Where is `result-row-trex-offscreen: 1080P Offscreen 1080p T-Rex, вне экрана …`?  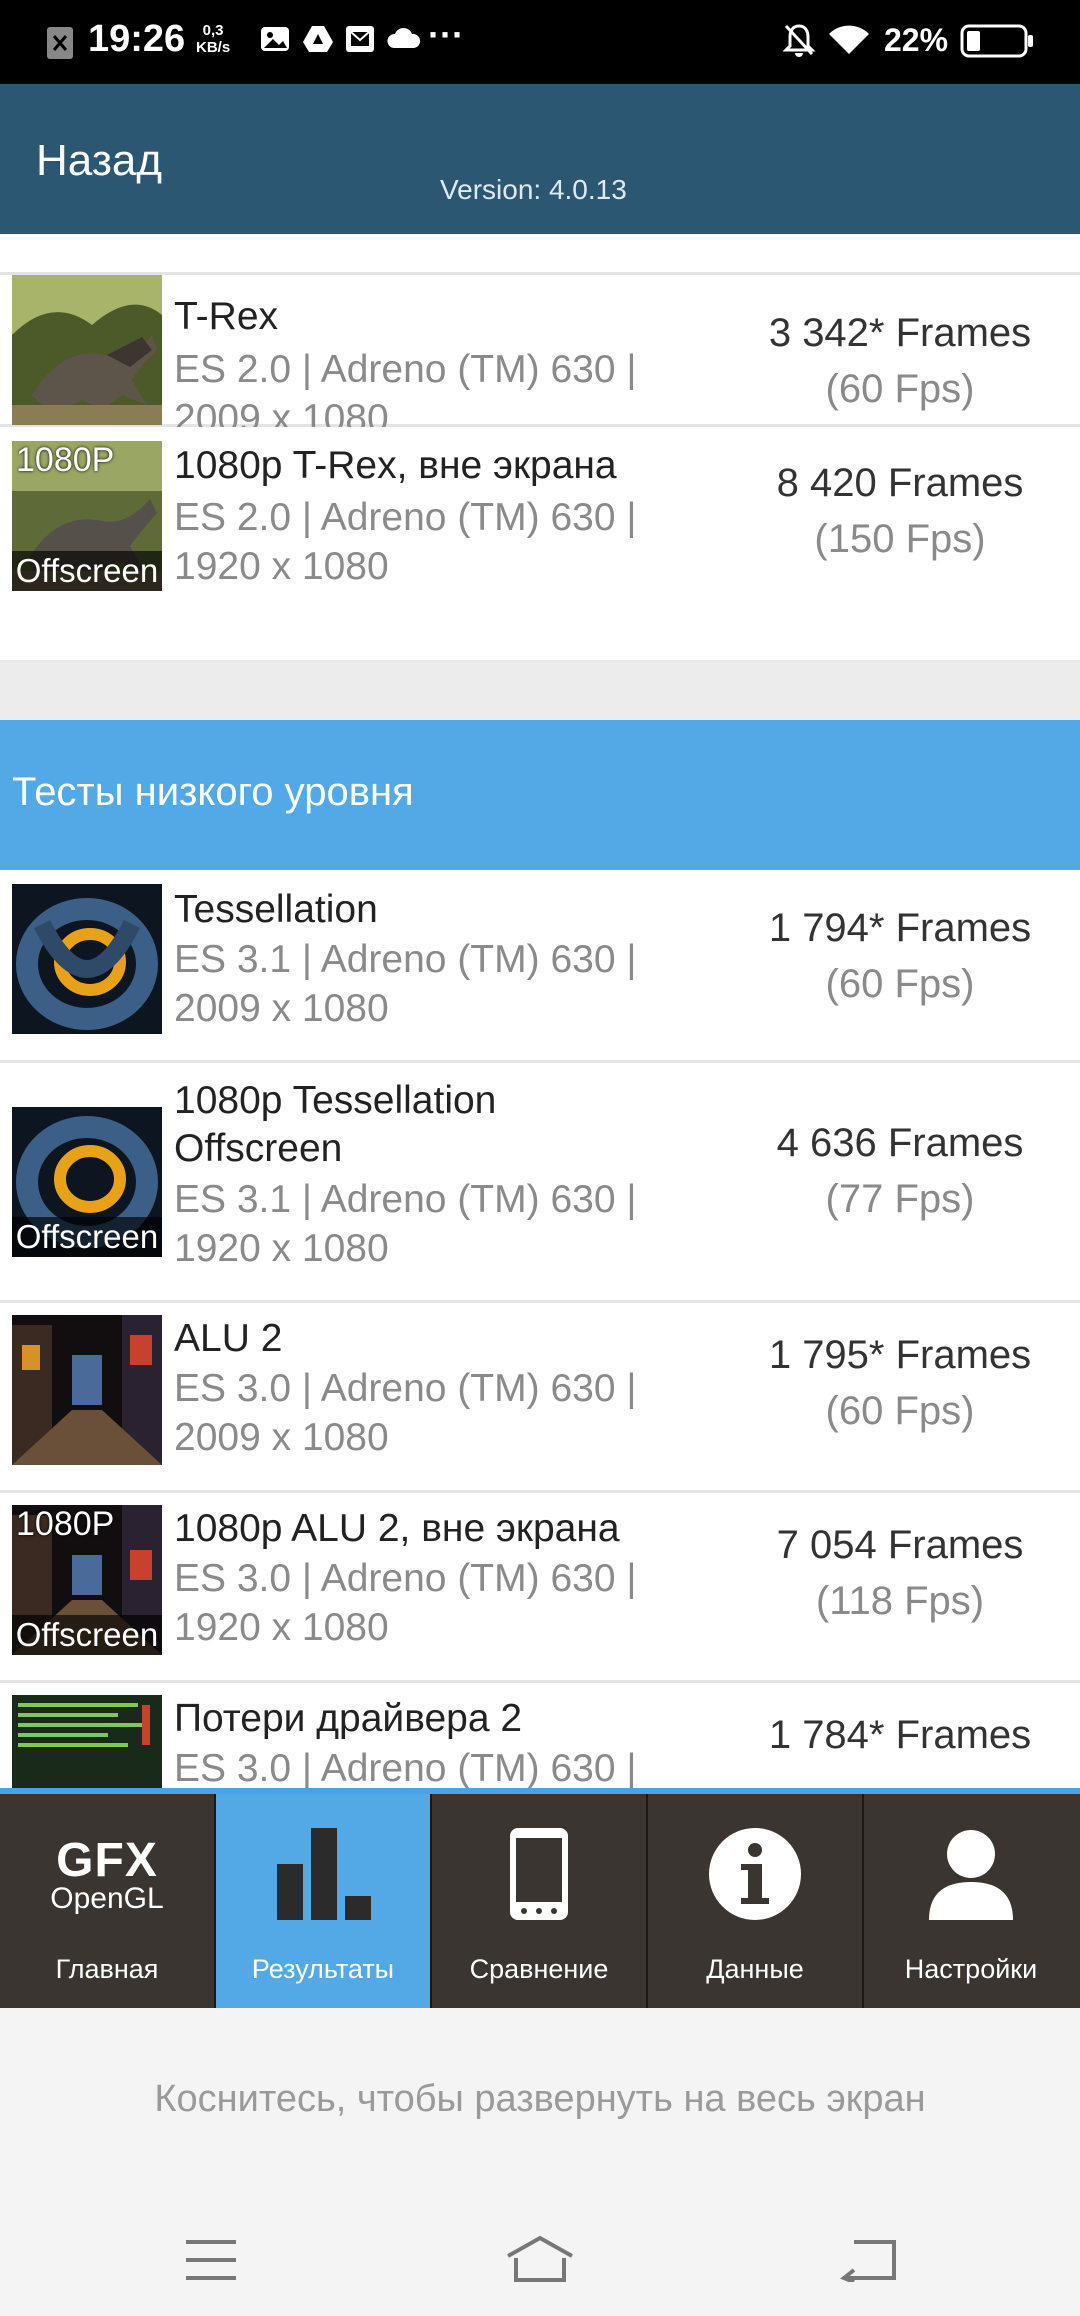
result-row-trex-offscreen: 1080P Offscreen 1080p T-Rex, вне экрана … is located at coordinates (540, 522).